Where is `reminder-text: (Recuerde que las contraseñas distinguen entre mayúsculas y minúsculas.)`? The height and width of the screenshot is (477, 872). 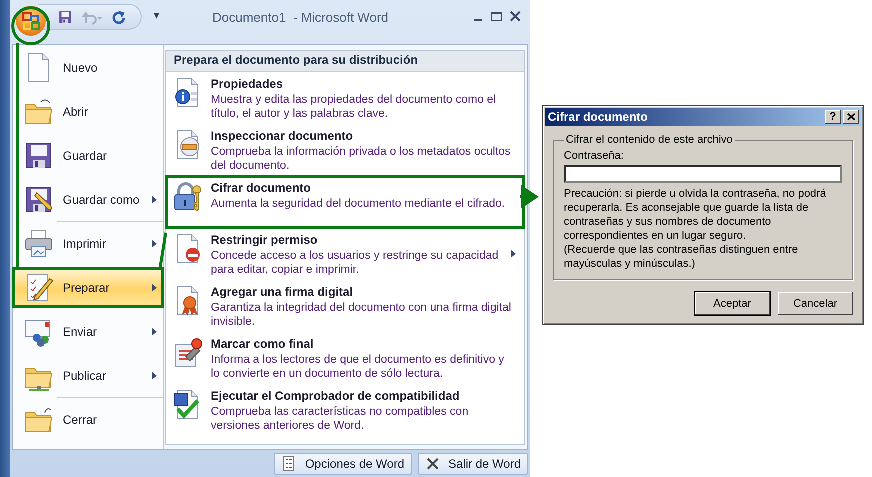
reminder-text: (Recuerde que las contraseñas distinguen entre mayúsculas y minúsculas.) is located at coordinates (682, 257).